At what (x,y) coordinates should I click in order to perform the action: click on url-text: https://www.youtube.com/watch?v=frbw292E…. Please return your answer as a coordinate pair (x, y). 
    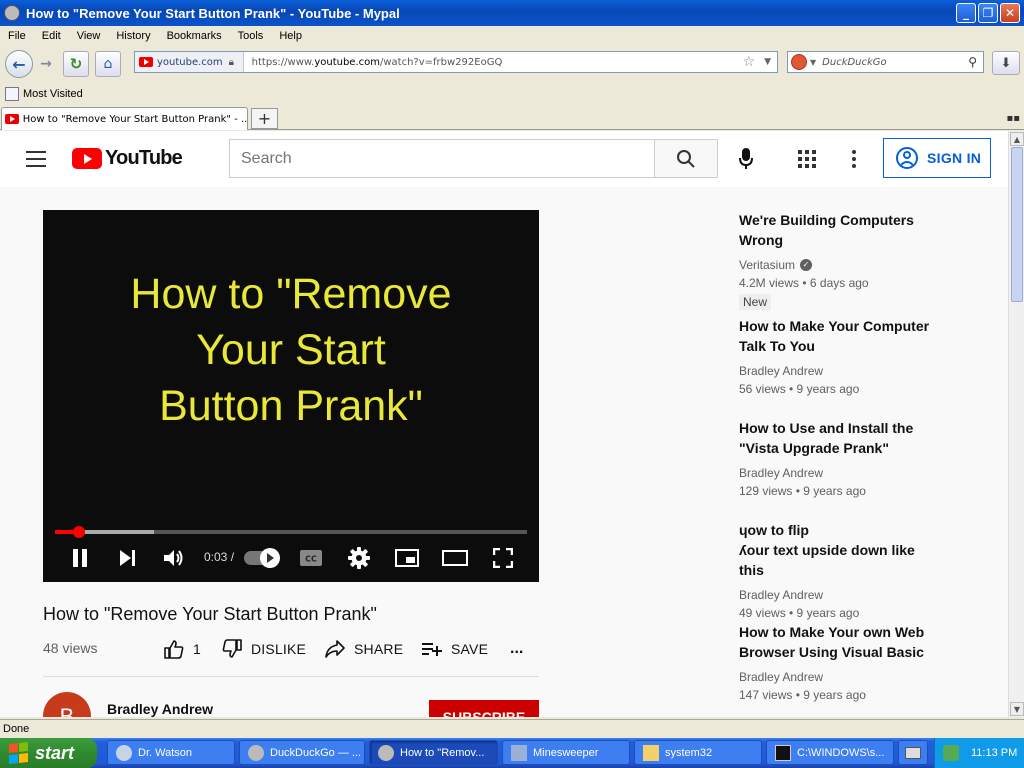
    Looking at the image, I should click on (377, 62).